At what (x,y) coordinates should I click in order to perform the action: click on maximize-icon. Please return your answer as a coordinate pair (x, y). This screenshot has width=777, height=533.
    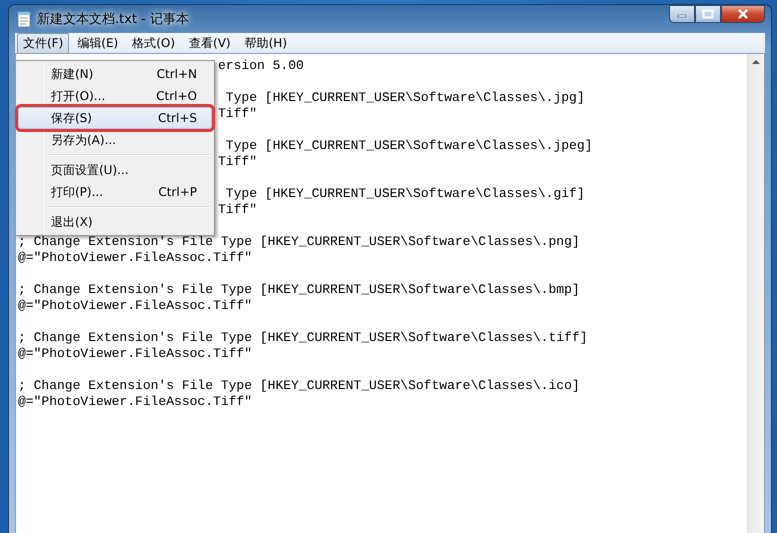
    Looking at the image, I should click on (708, 14).